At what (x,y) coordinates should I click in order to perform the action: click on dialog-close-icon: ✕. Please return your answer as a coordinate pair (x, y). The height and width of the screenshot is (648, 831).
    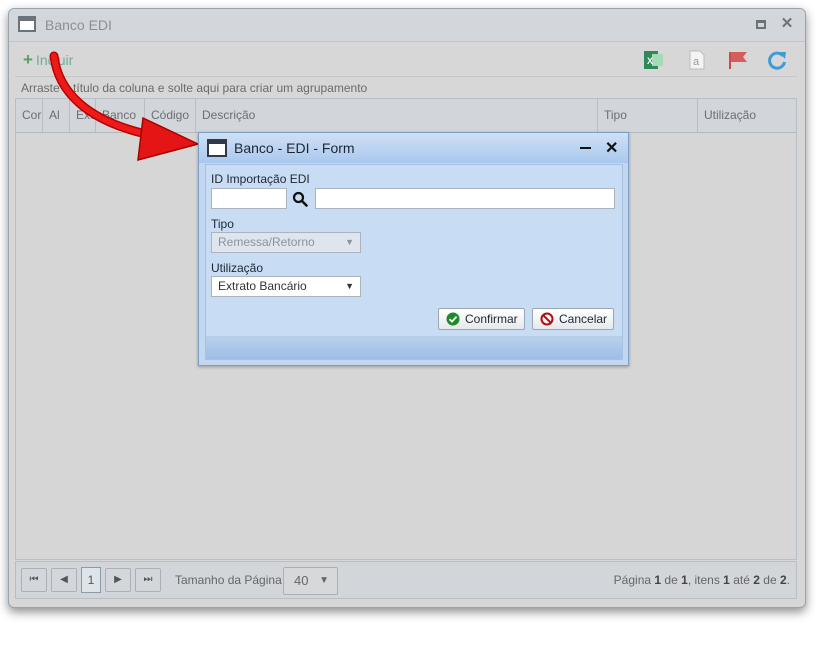
    Looking at the image, I should click on (611, 148).